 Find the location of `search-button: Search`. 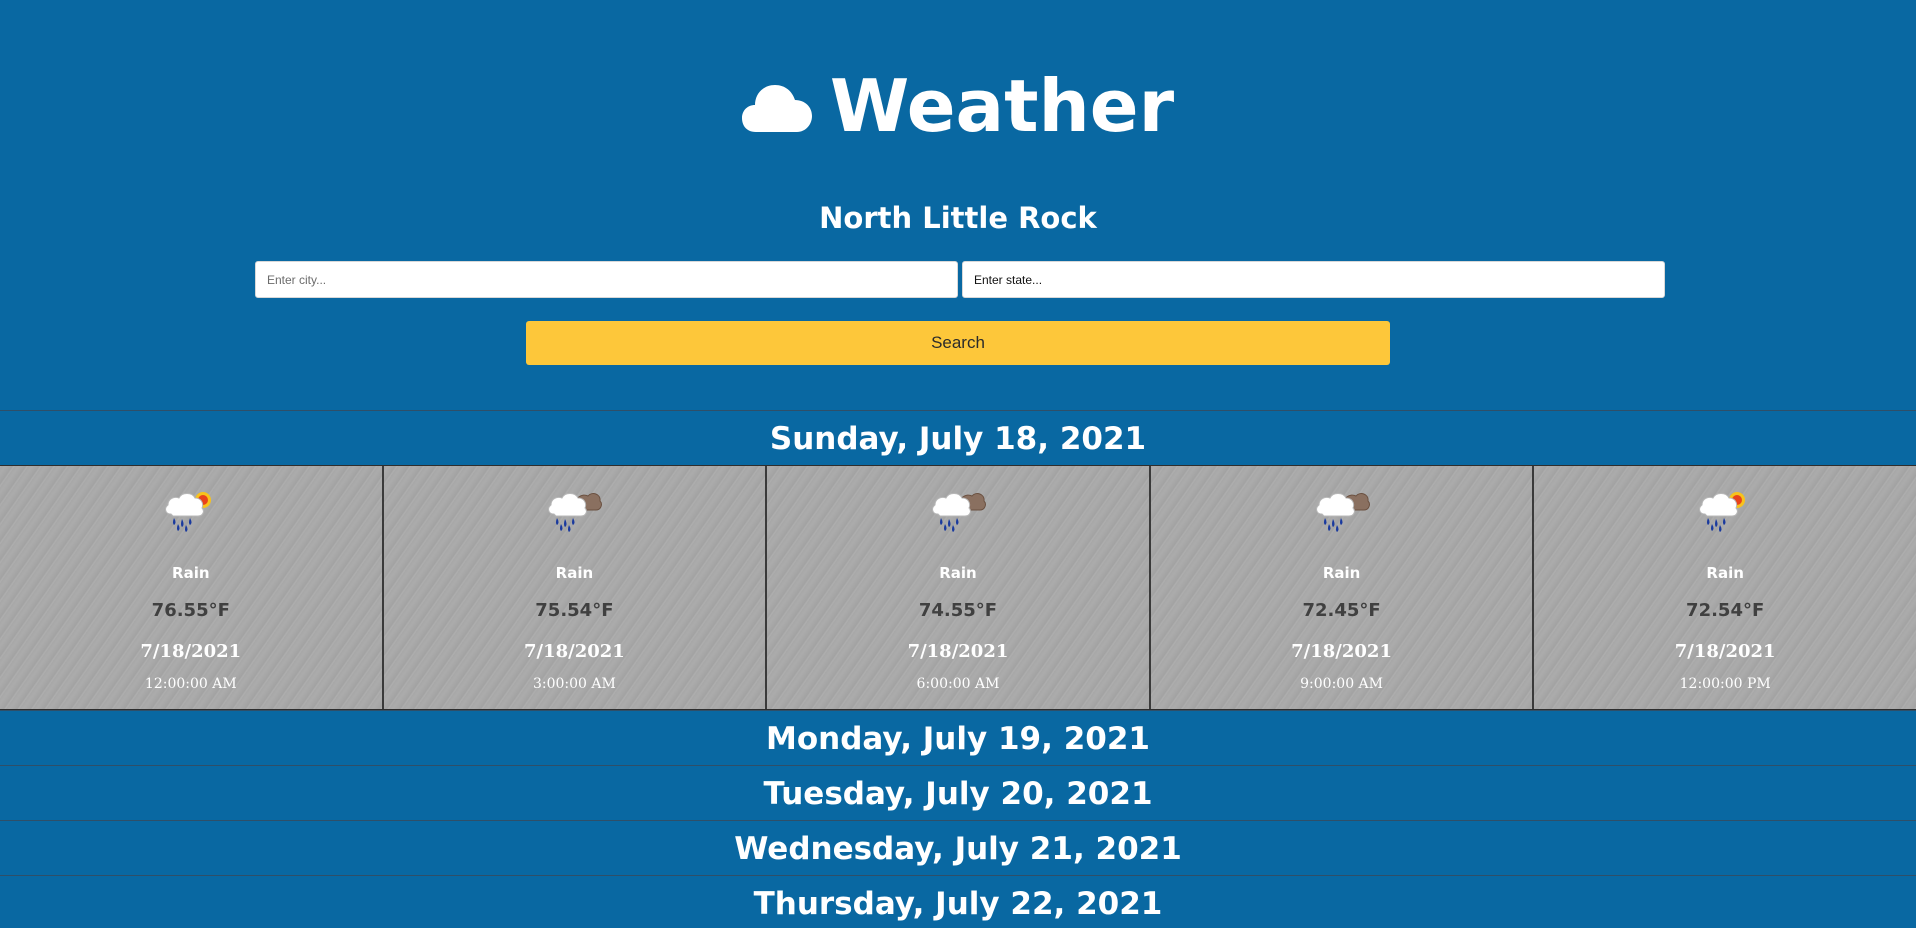

search-button: Search is located at coordinates (958, 343).